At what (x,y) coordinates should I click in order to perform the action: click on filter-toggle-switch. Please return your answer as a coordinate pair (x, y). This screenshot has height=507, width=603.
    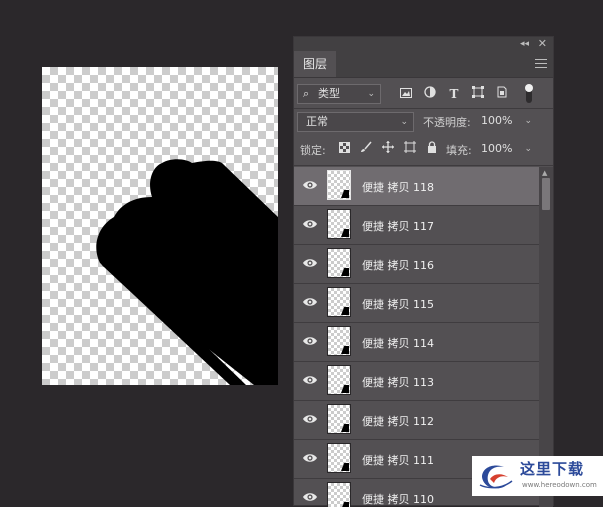
    Looking at the image, I should click on (529, 93).